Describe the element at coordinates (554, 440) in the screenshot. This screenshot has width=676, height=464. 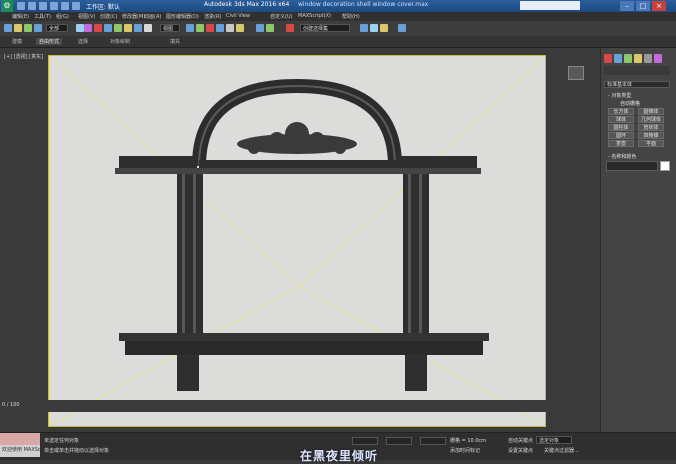
I see `key-mode-dropdown: 选定对象` at that location.